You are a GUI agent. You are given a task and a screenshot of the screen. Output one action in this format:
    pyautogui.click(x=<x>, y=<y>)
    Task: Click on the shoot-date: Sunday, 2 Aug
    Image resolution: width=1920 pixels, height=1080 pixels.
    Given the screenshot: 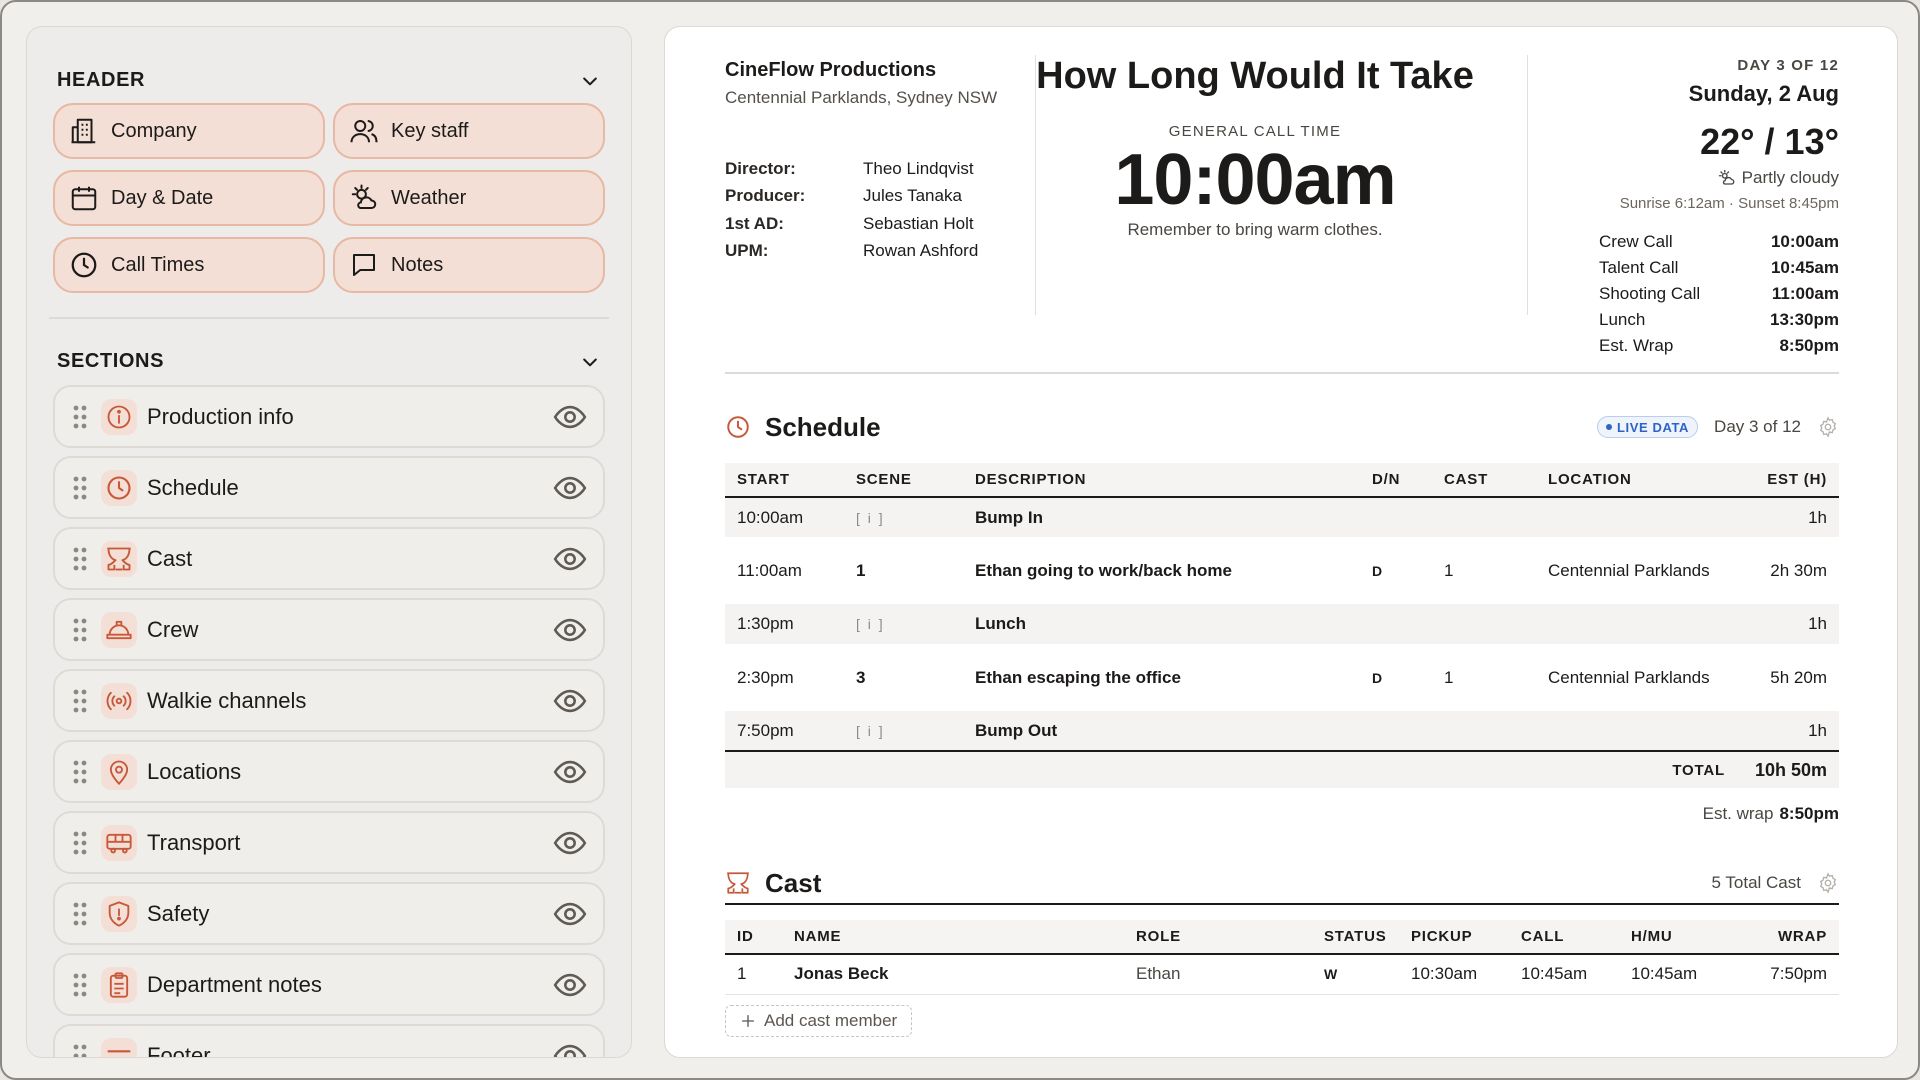 What is the action you would take?
    pyautogui.click(x=1763, y=93)
    